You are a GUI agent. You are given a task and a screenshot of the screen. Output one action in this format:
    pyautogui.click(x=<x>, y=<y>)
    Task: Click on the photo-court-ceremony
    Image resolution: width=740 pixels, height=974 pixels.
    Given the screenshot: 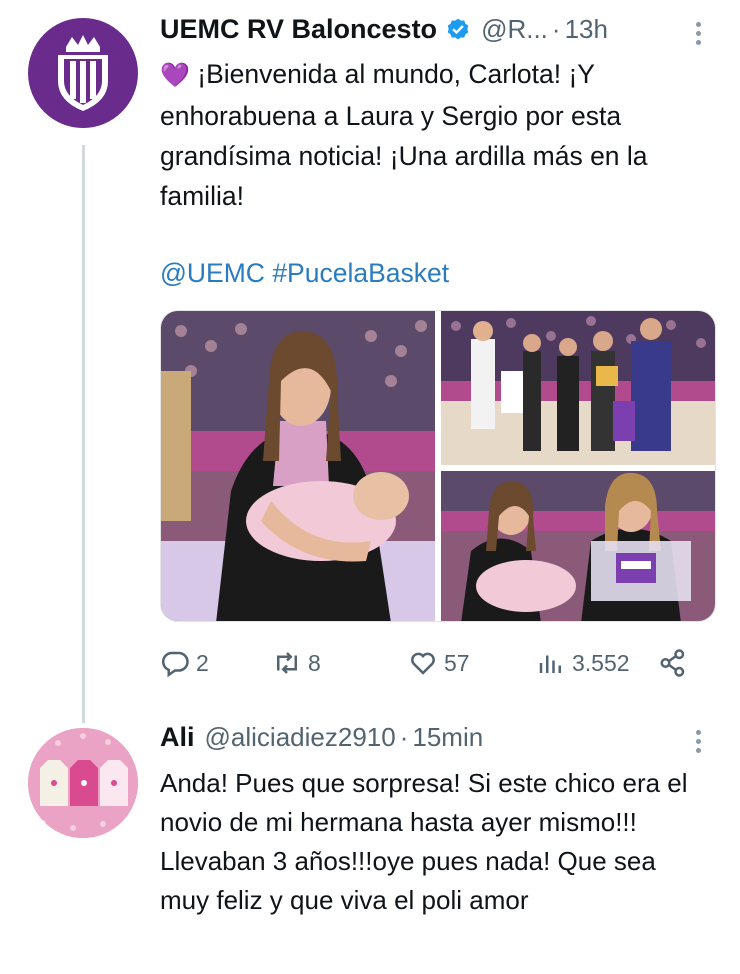 What is the action you would take?
    pyautogui.click(x=578, y=388)
    